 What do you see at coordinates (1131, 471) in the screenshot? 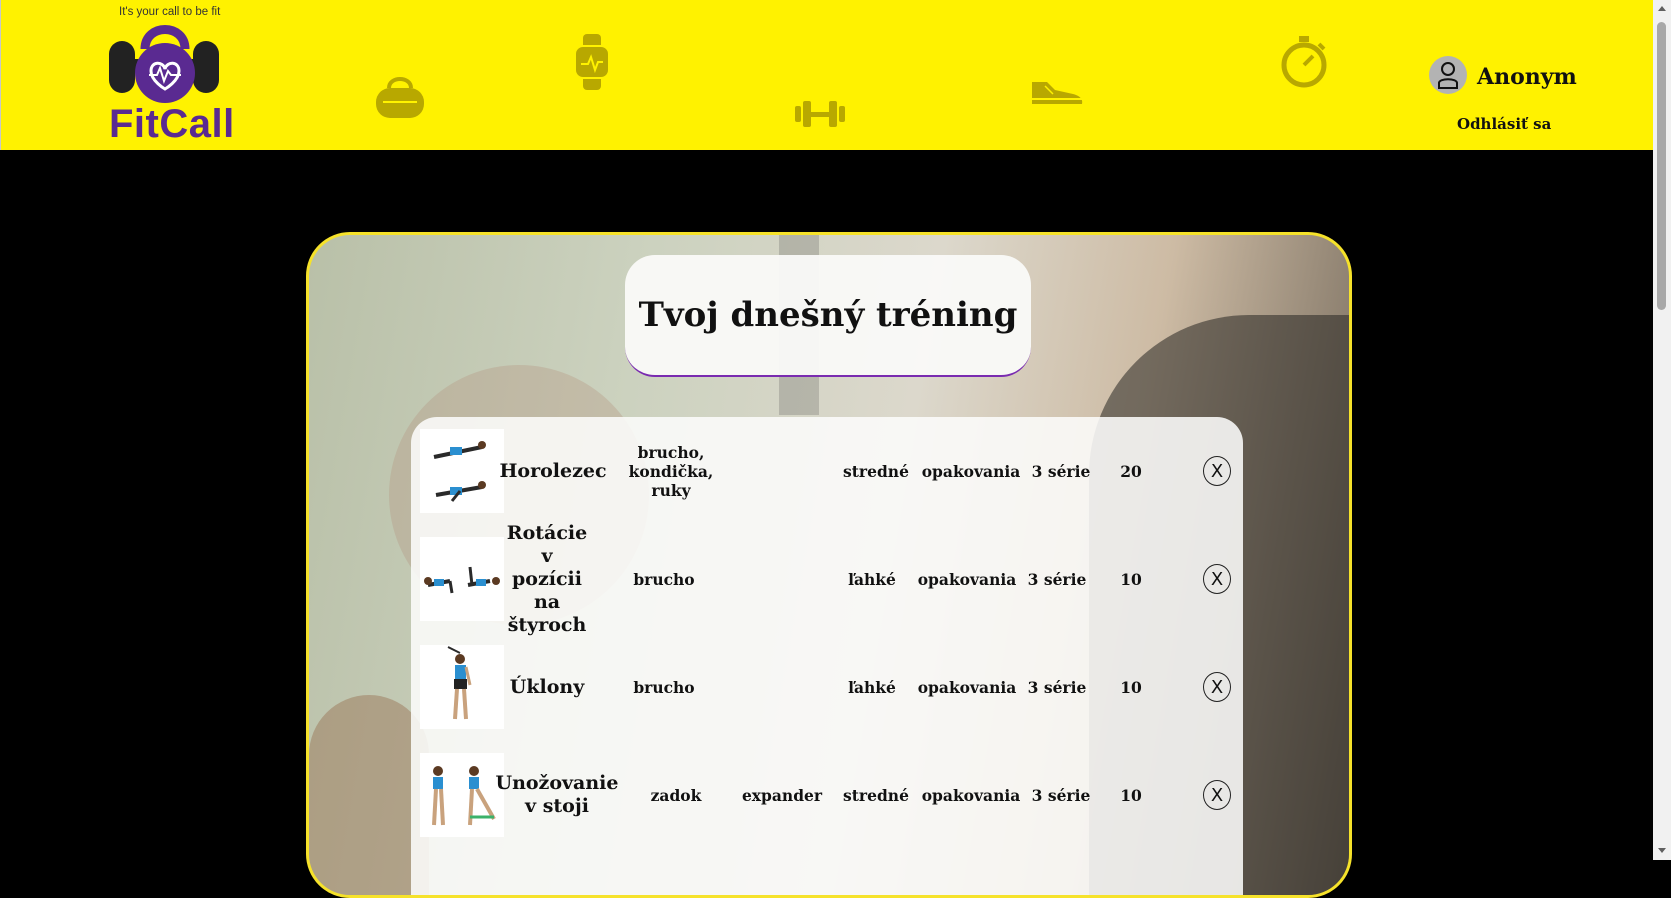
I see `exercise-count: 20` at bounding box center [1131, 471].